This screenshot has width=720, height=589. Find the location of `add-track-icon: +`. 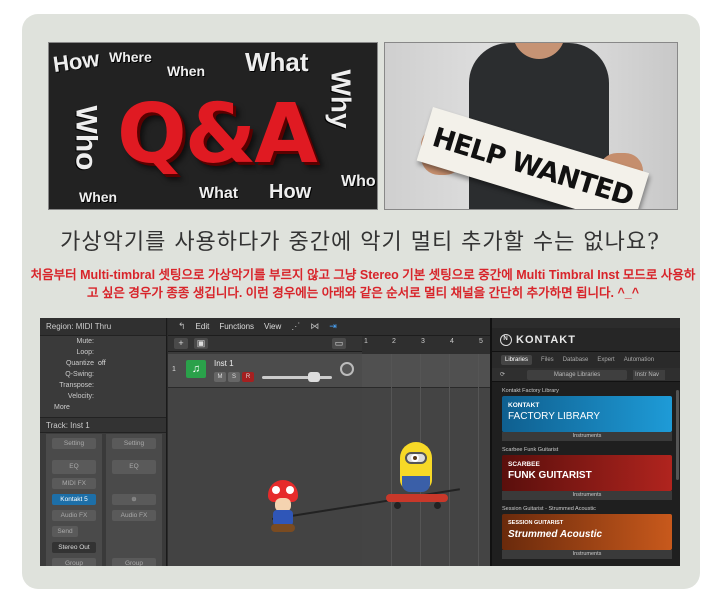

add-track-icon: + is located at coordinates (181, 343).